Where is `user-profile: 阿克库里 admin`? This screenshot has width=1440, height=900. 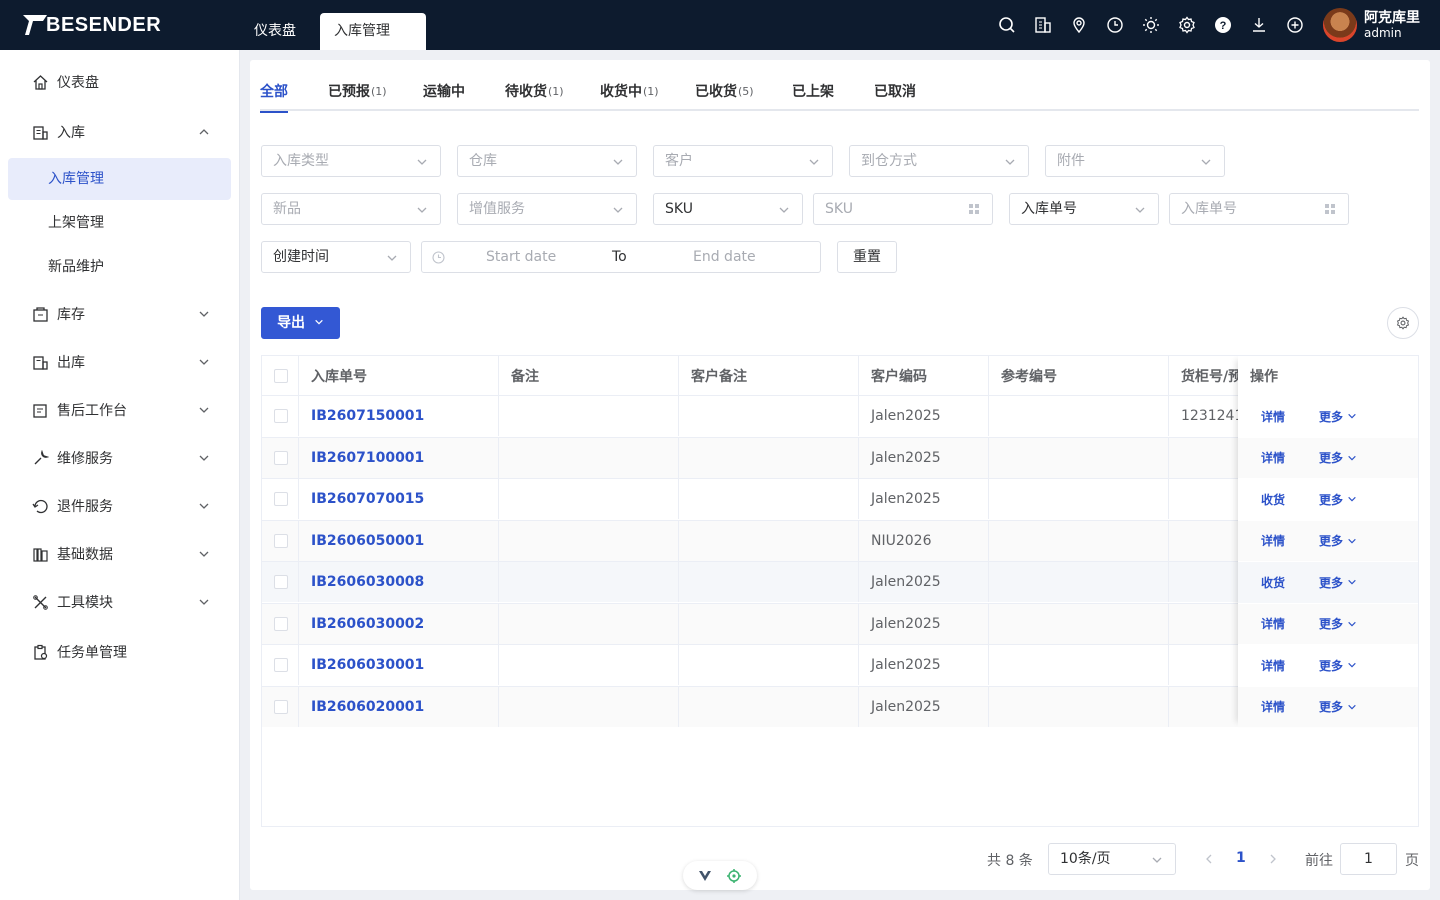 user-profile: 阿克库里 admin is located at coordinates (1371, 25).